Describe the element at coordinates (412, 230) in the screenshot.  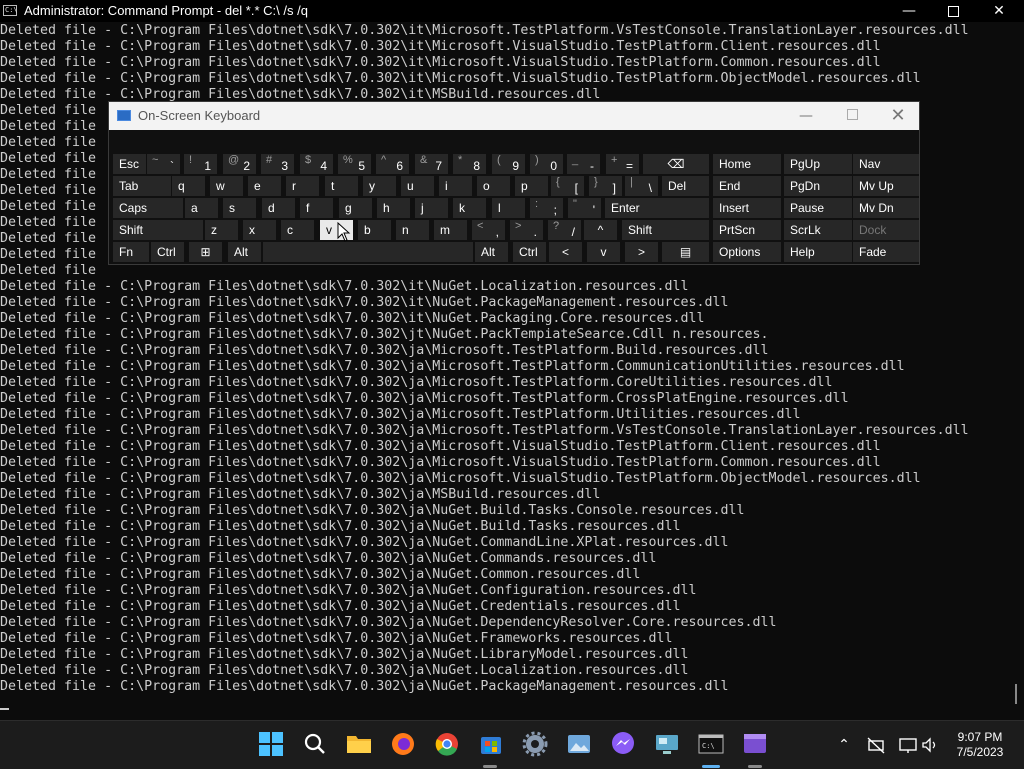
I see `key-n: n` at that location.